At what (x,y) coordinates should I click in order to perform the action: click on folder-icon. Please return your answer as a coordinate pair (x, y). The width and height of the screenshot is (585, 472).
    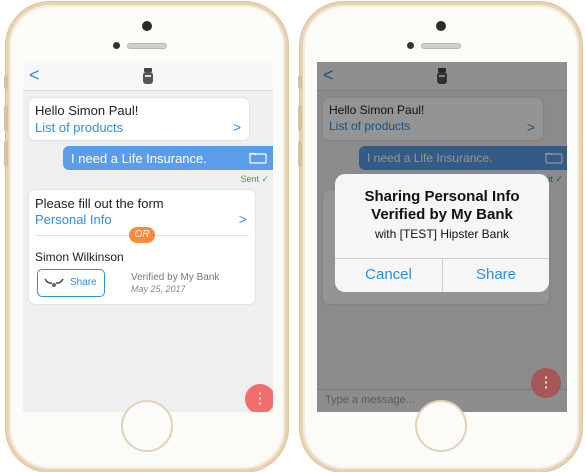
    Looking at the image, I should click on (258, 158).